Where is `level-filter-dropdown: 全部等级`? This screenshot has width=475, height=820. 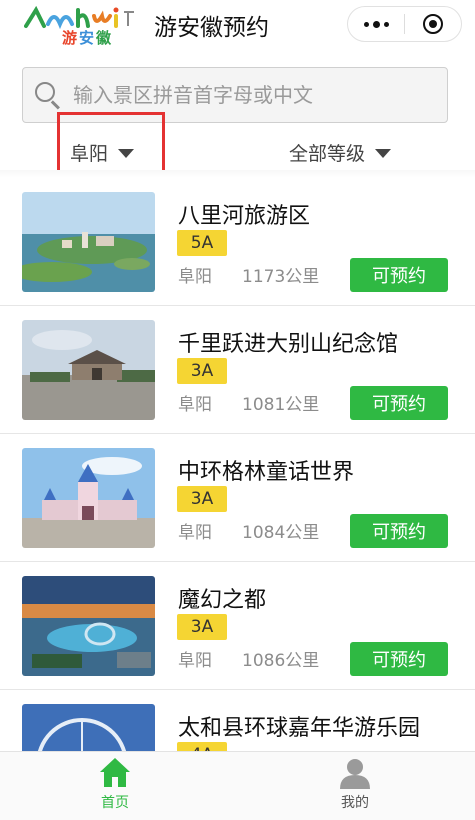
level-filter-dropdown: 全部等级 is located at coordinates (340, 152).